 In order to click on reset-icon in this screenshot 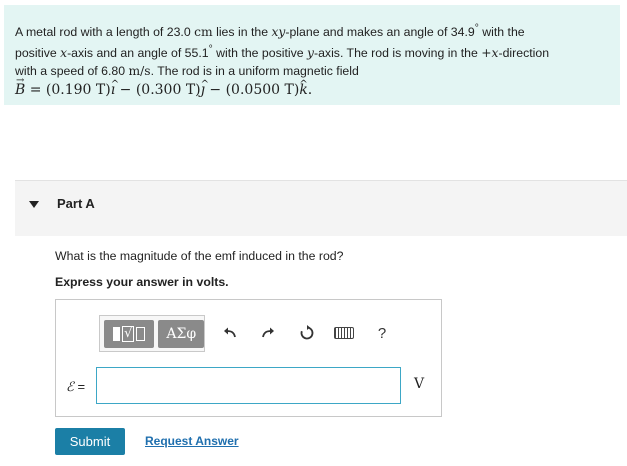, I will do `click(307, 333)`.